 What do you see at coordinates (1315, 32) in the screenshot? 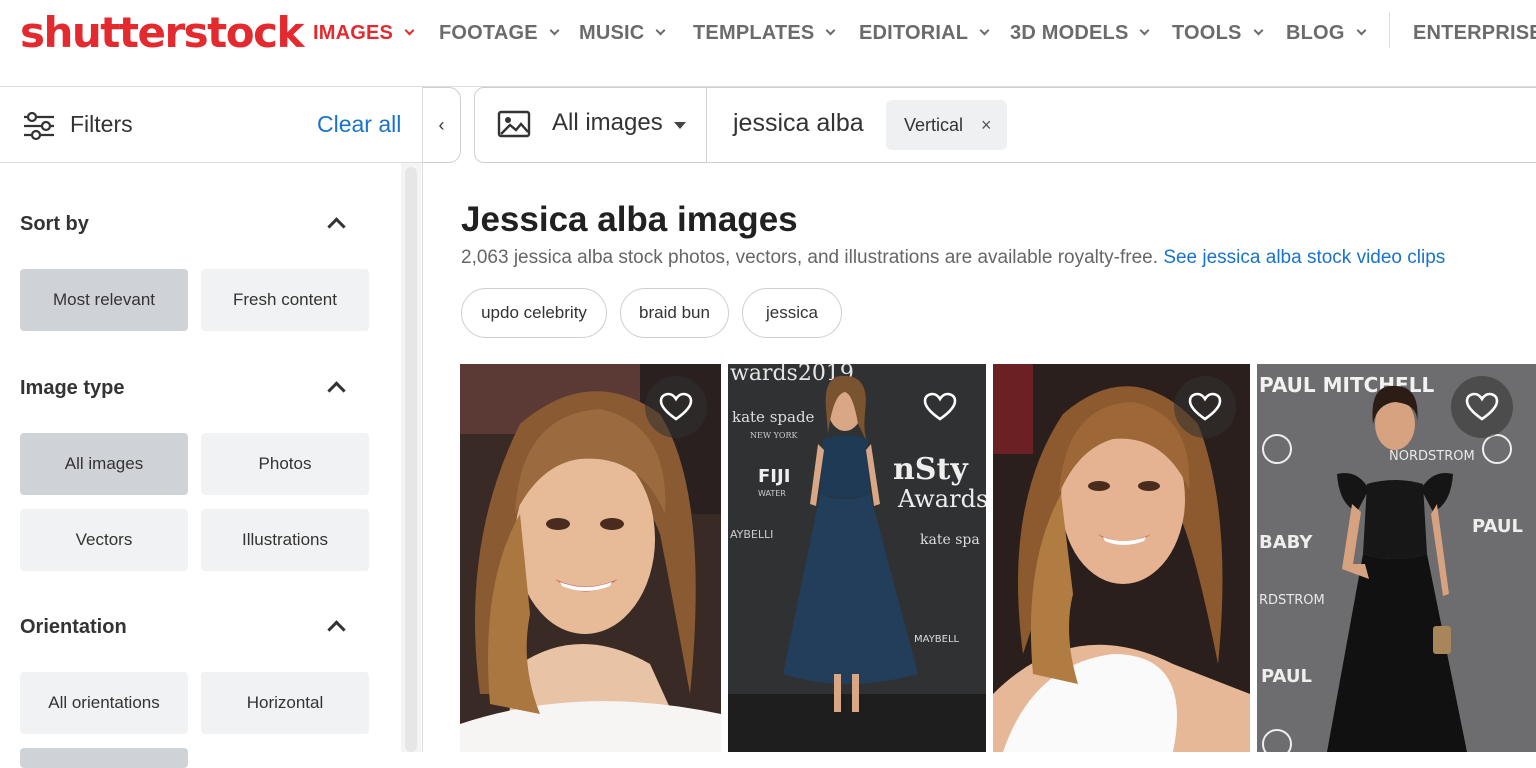
I see `nav-label: BLOG` at bounding box center [1315, 32].